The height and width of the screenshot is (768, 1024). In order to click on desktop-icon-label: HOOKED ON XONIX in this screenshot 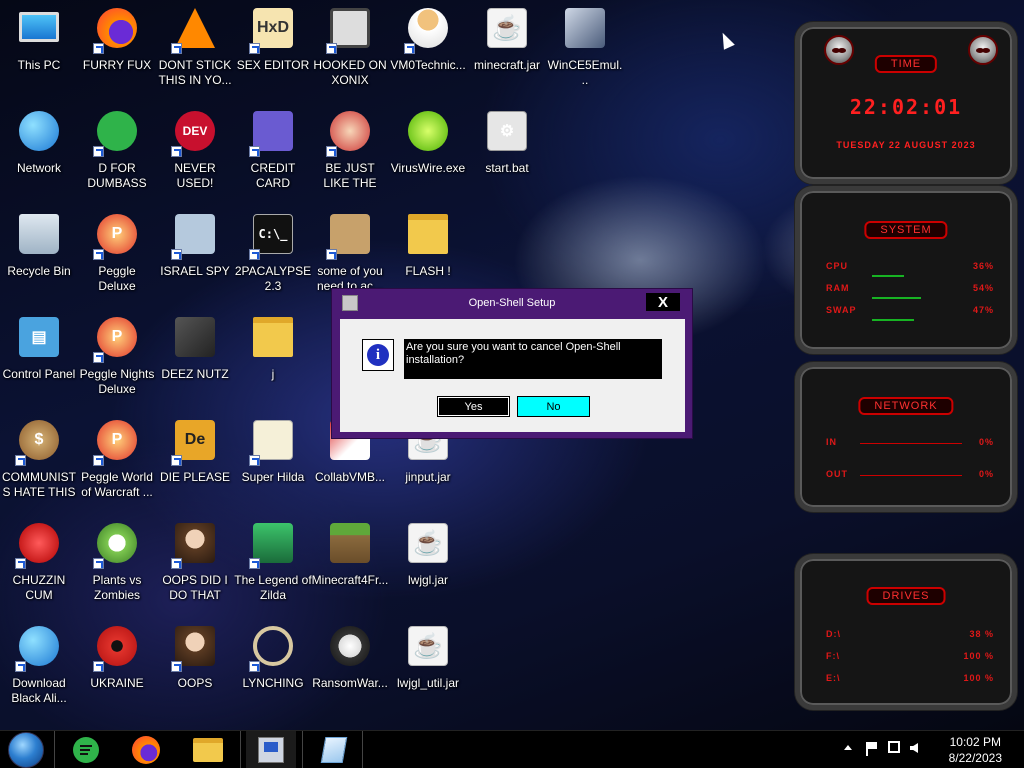, I will do `click(350, 72)`.